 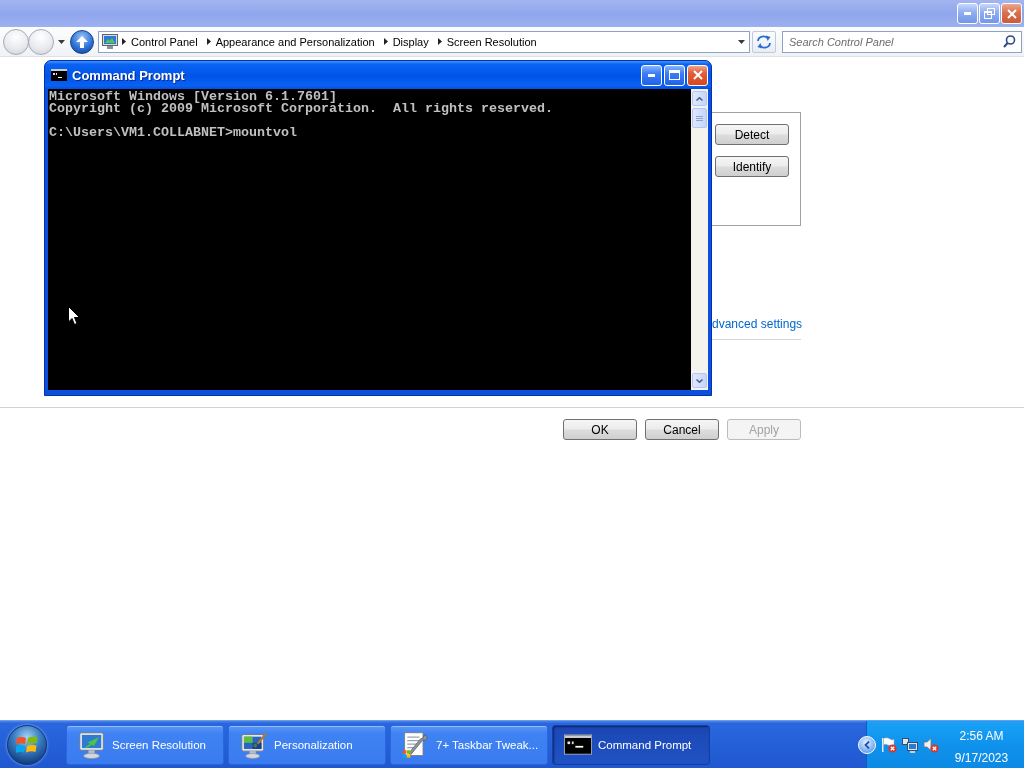 I want to click on command-line: C:\Users\VM1.COLLABNET>mountvol, so click(x=173, y=133).